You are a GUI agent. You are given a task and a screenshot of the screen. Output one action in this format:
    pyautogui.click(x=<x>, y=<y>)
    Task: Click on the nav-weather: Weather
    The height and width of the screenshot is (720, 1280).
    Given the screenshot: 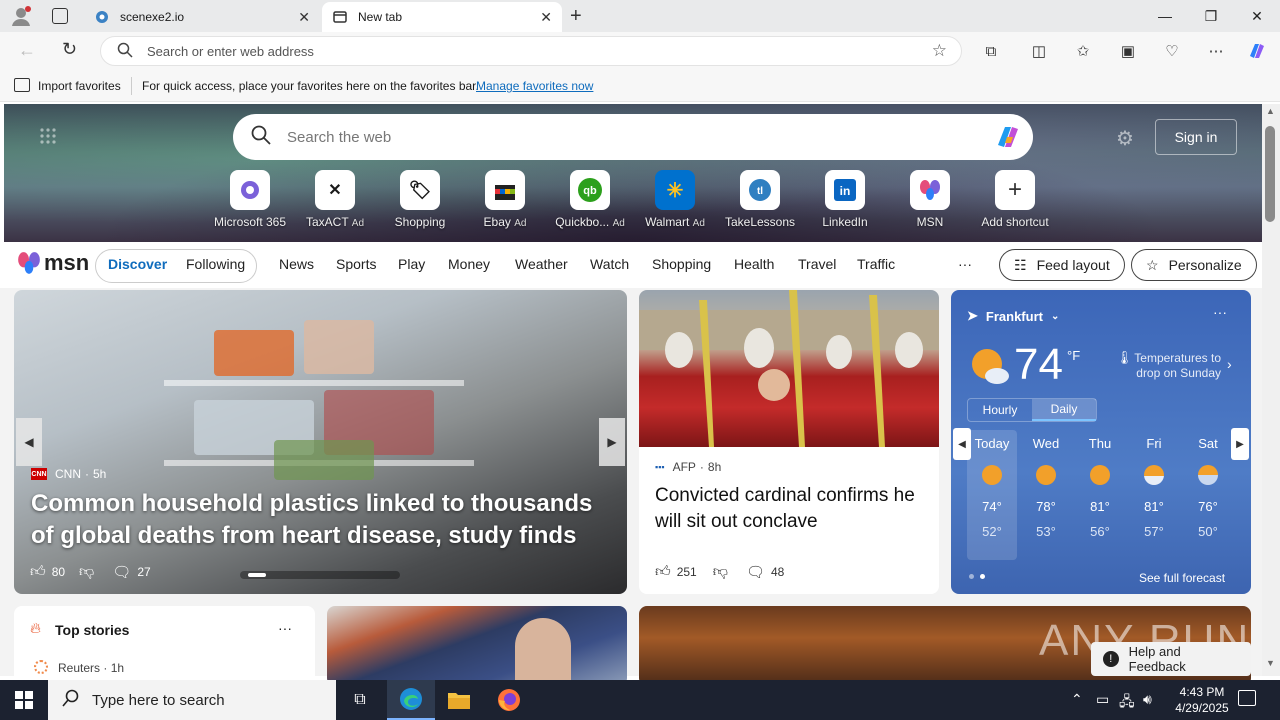 What is the action you would take?
    pyautogui.click(x=541, y=264)
    